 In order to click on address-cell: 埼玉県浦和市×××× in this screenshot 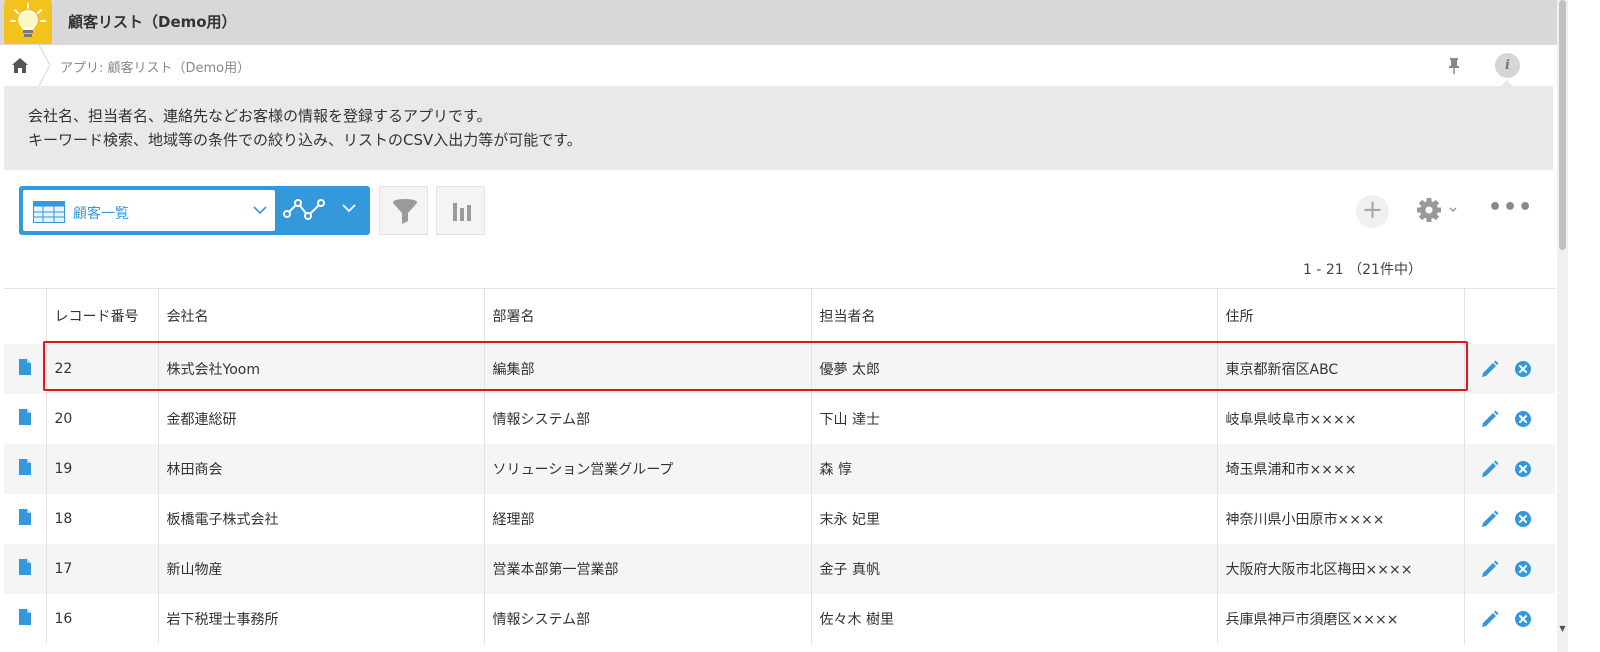, I will do `click(1341, 468)`.